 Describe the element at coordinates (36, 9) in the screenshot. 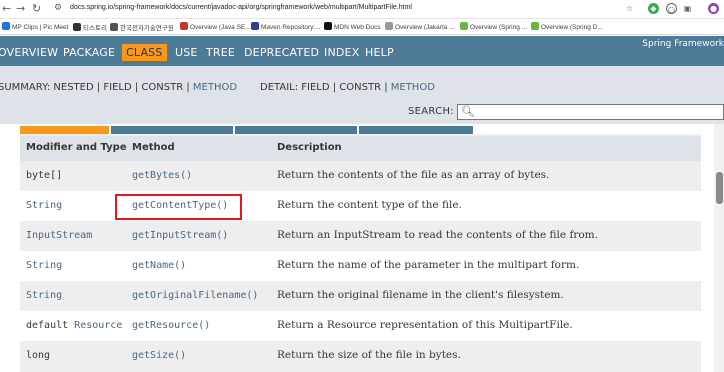

I see `reload-icon: ↻` at that location.